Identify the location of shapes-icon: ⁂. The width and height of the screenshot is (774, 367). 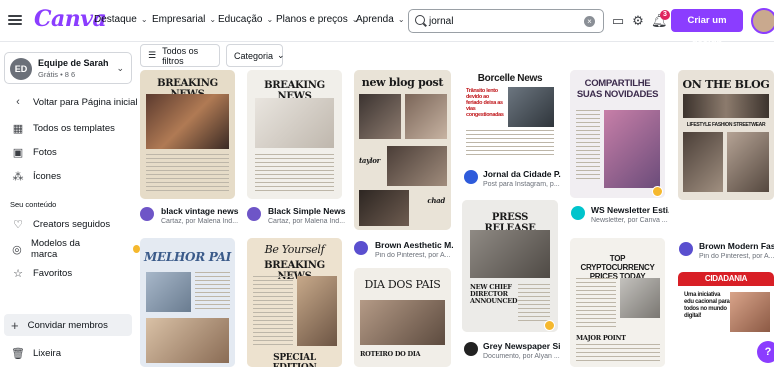
(18, 176).